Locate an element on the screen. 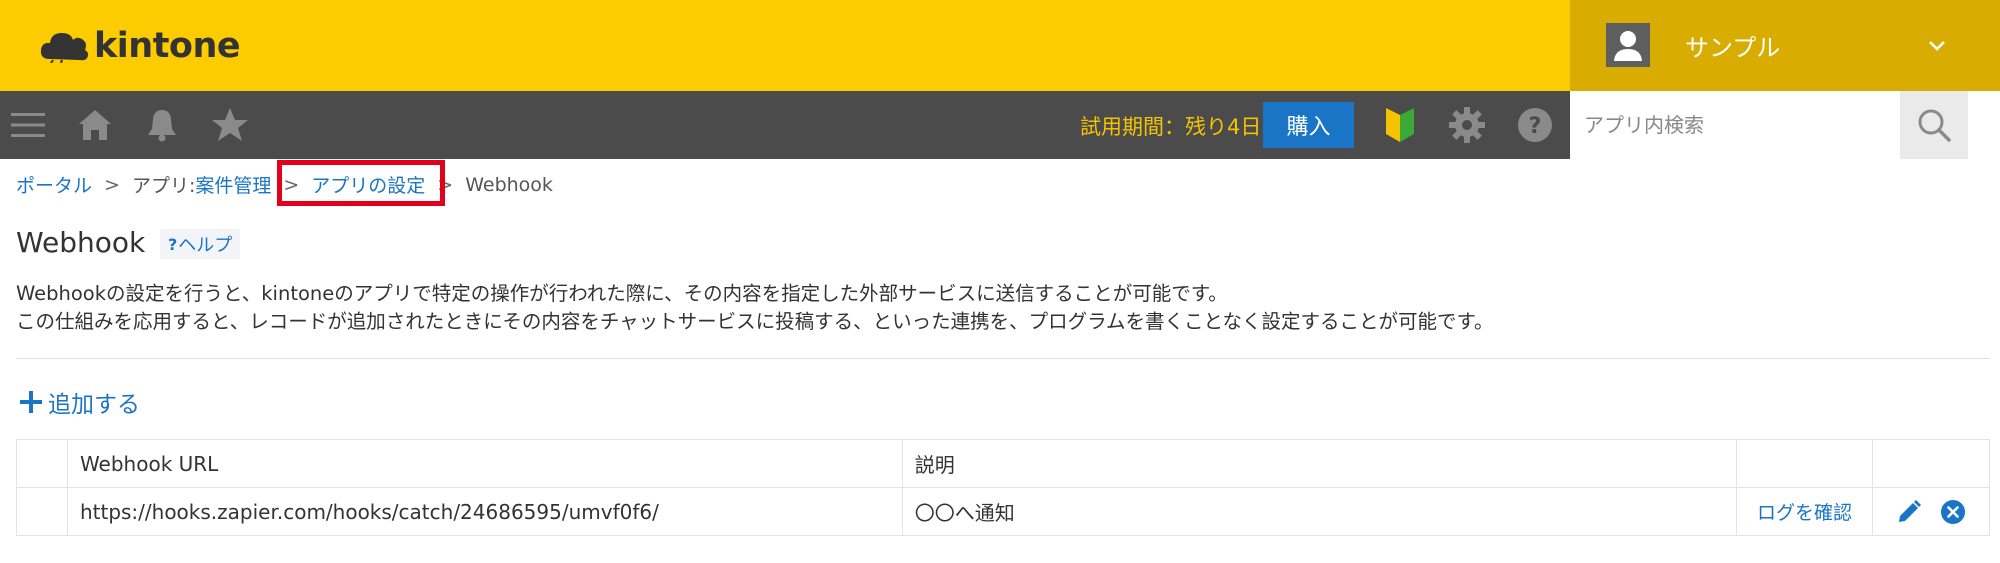 This screenshot has height=563, width=2000. menu-button is located at coordinates (28, 125).